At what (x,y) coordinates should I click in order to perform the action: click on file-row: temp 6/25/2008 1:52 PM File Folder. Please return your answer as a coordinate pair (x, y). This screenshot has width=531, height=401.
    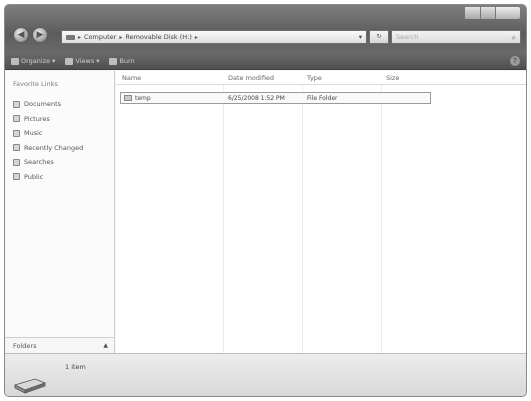
    Looking at the image, I should click on (275, 98).